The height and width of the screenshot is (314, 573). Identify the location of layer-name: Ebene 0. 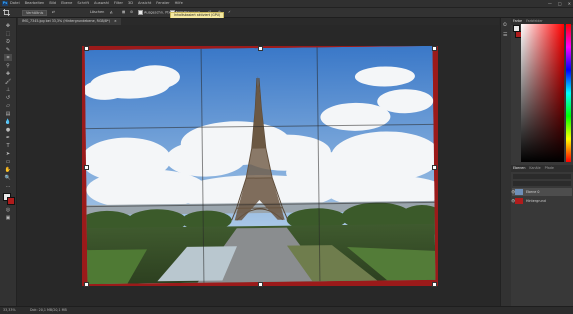
(533, 192).